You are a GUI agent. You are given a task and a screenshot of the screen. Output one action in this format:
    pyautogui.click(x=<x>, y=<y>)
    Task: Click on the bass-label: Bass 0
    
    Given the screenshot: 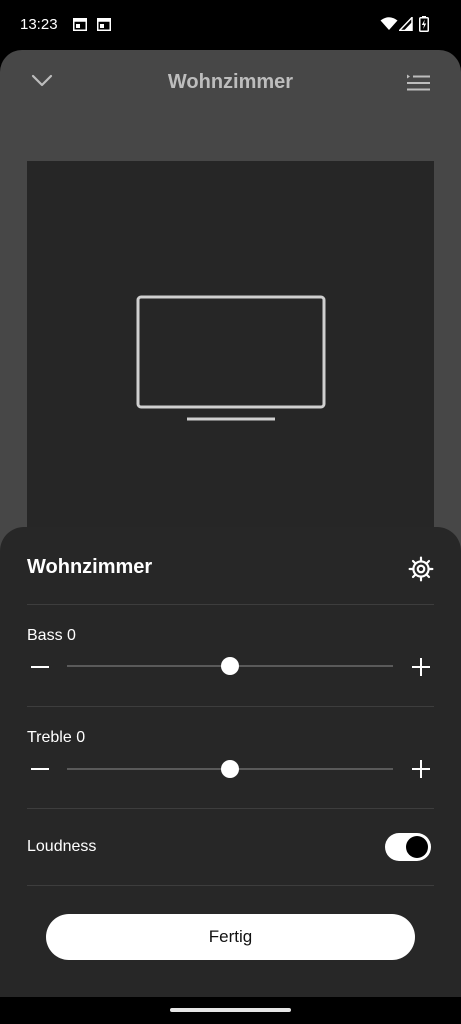 What is the action you would take?
    pyautogui.click(x=51, y=635)
    